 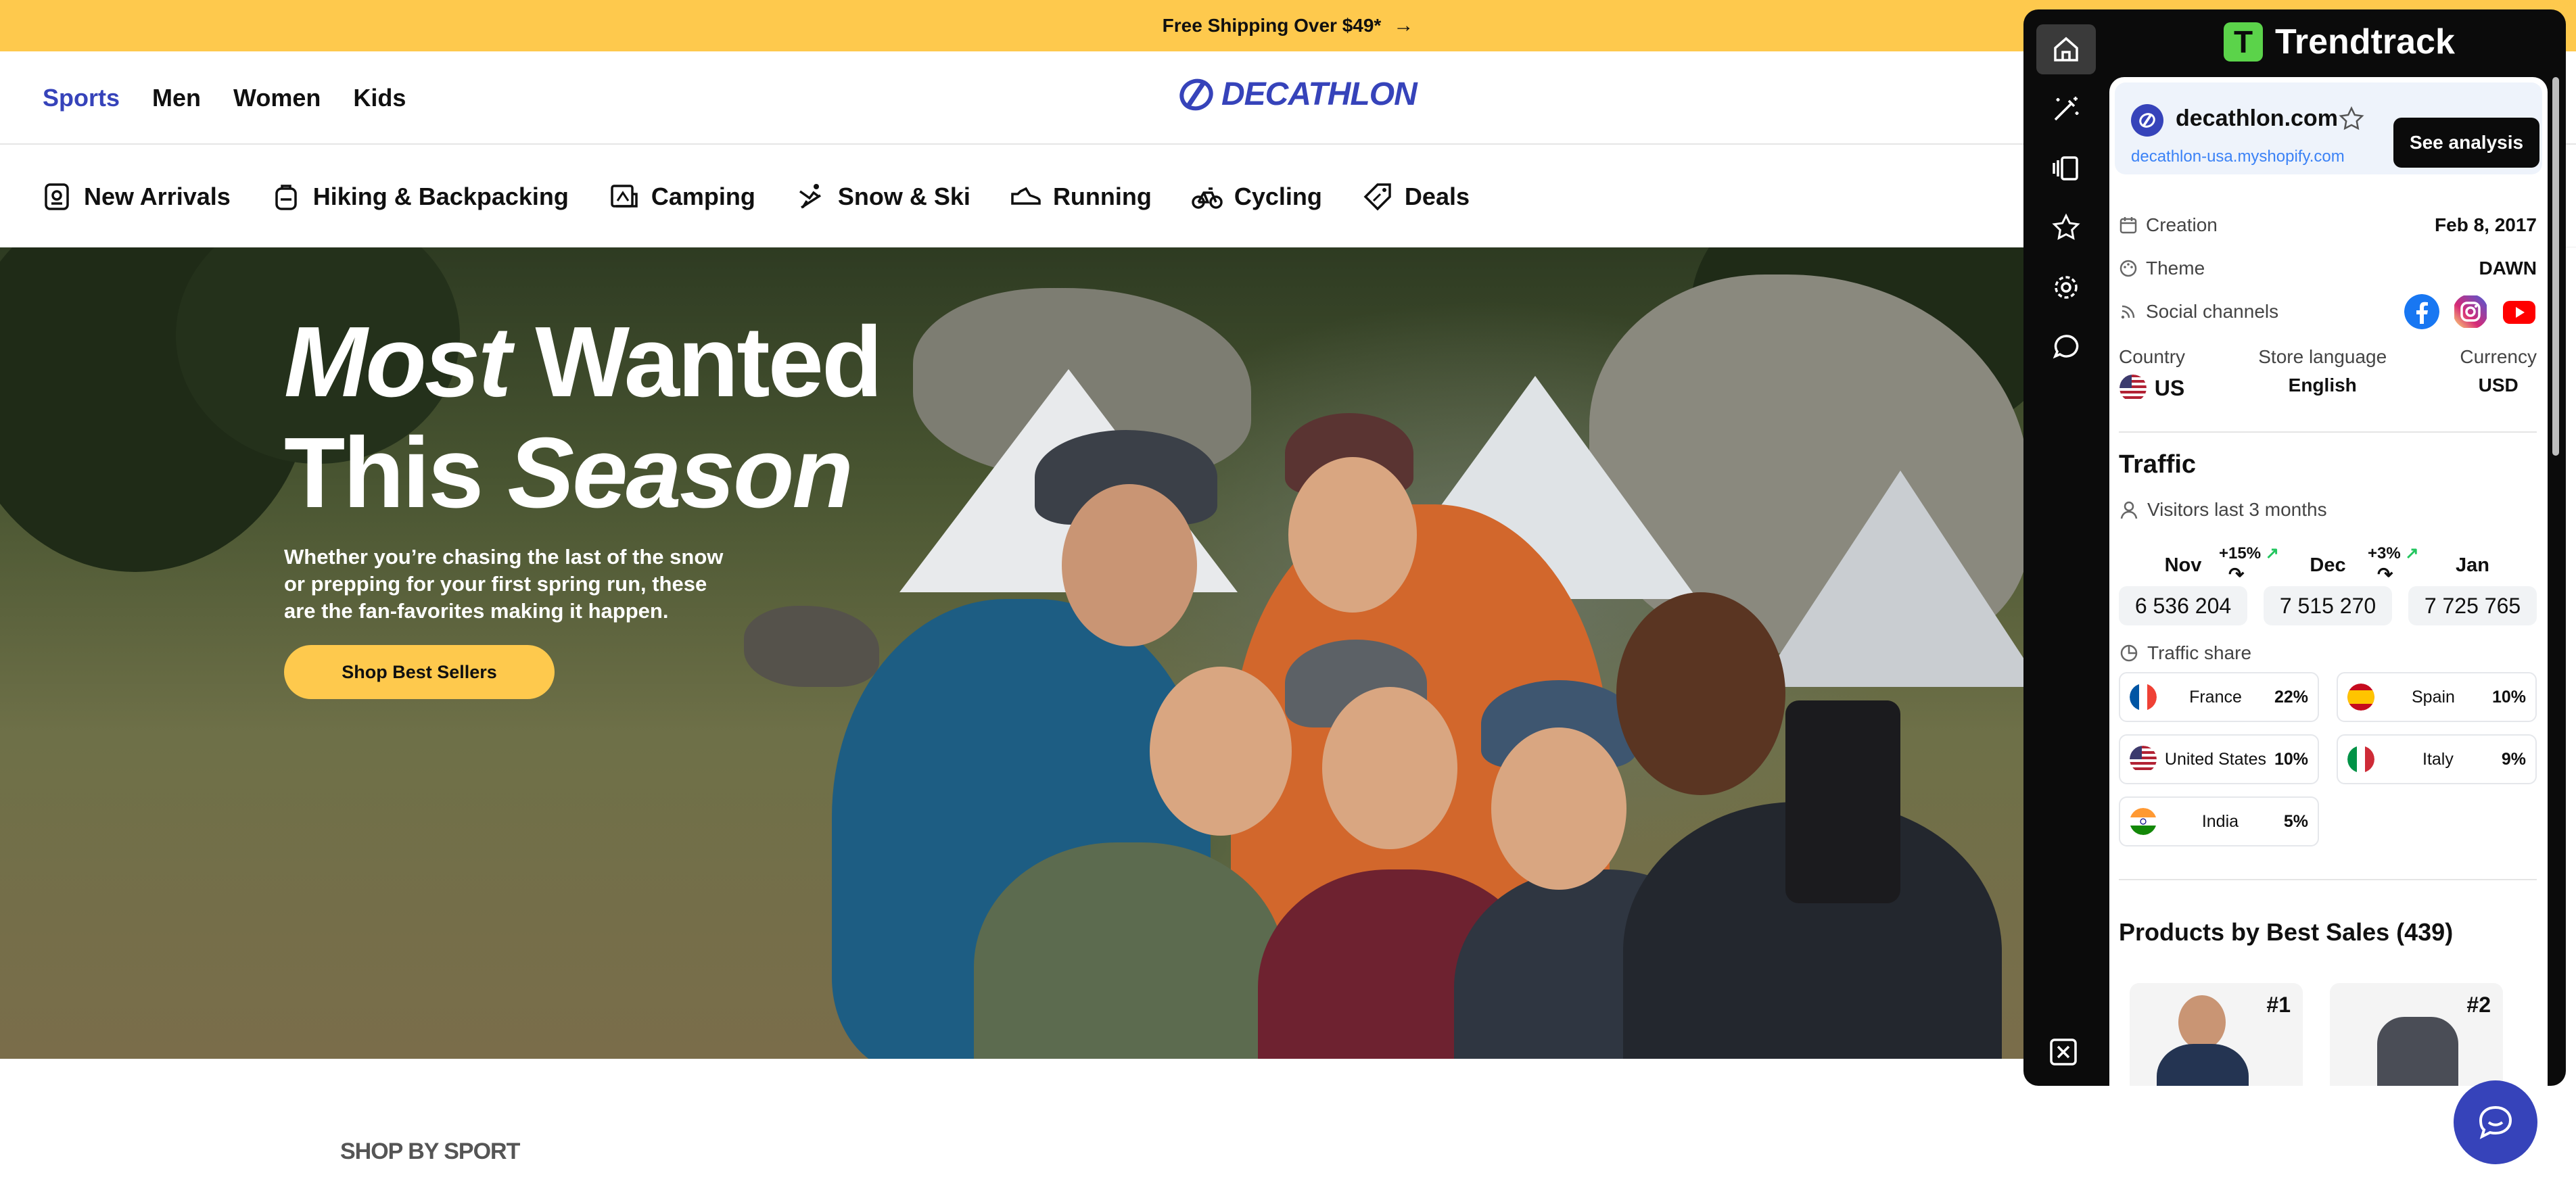 I want to click on rail-home-button, so click(x=2066, y=49).